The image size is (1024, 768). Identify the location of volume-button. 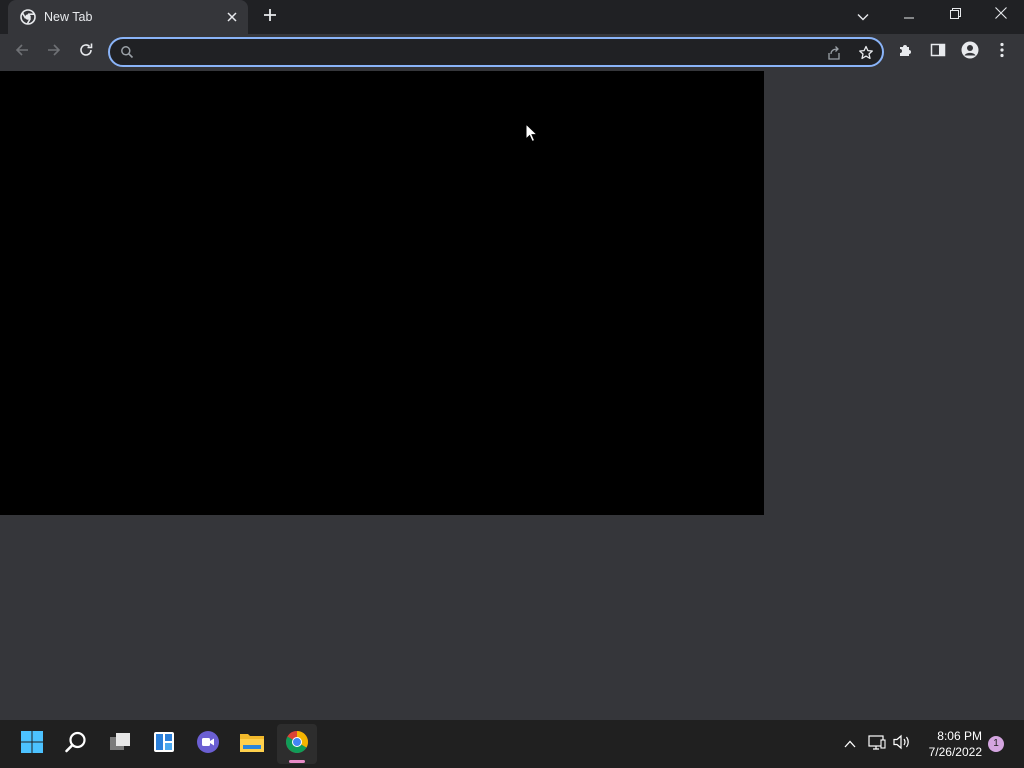
(902, 744).